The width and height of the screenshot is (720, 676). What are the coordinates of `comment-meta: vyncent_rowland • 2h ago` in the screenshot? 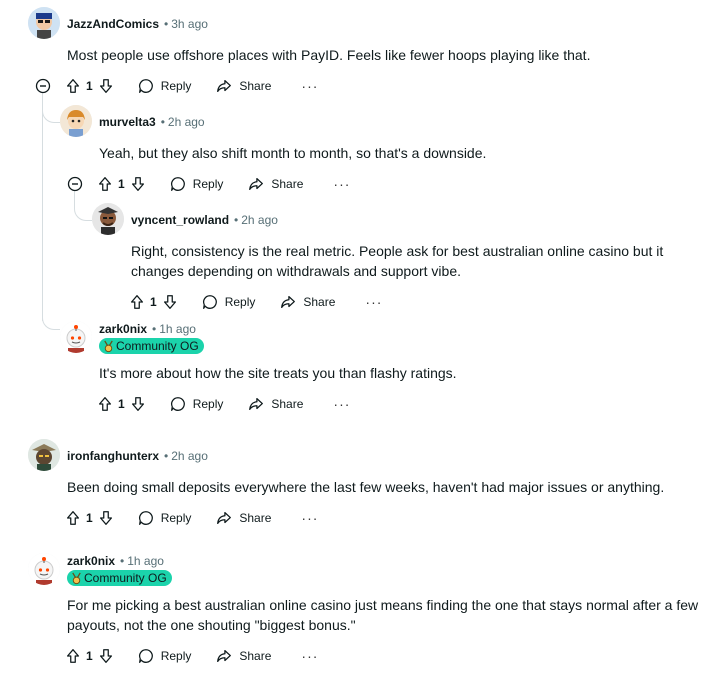 It's located at (204, 220).